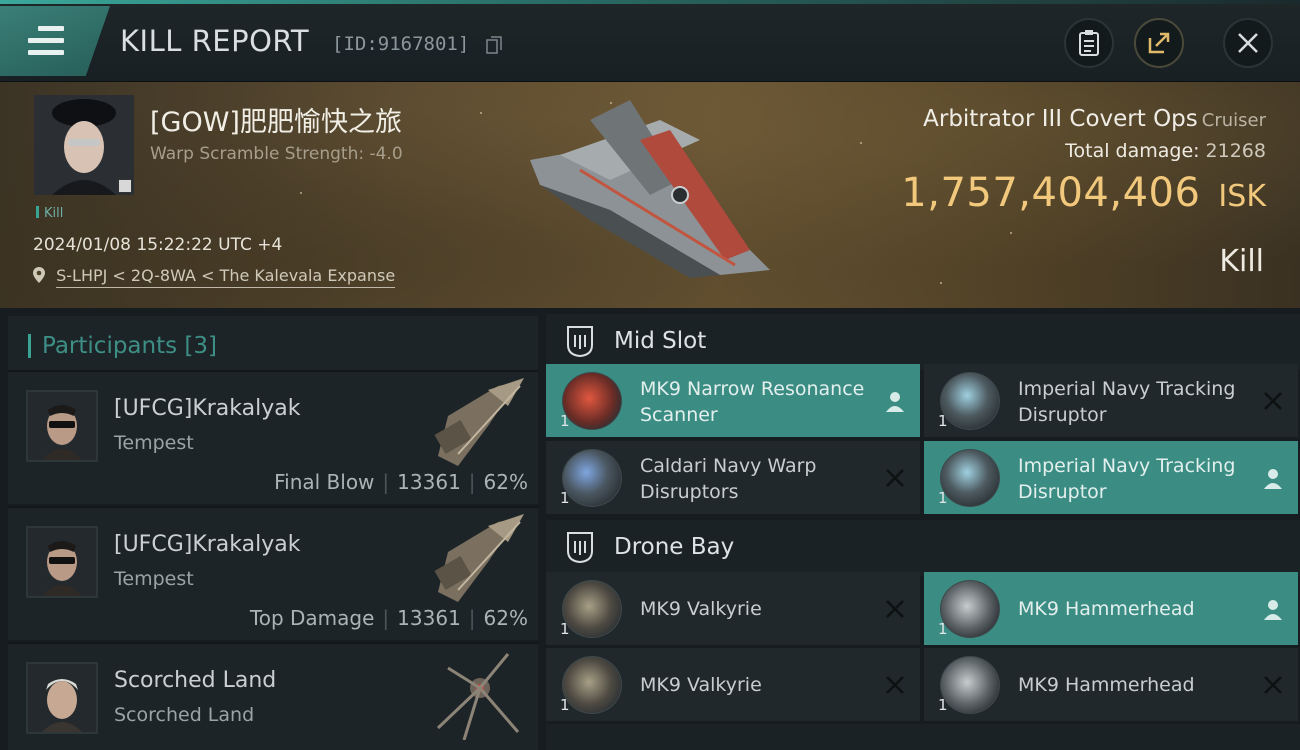 The height and width of the screenshot is (750, 1300). I want to click on participant-role: Final Blow, so click(324, 482).